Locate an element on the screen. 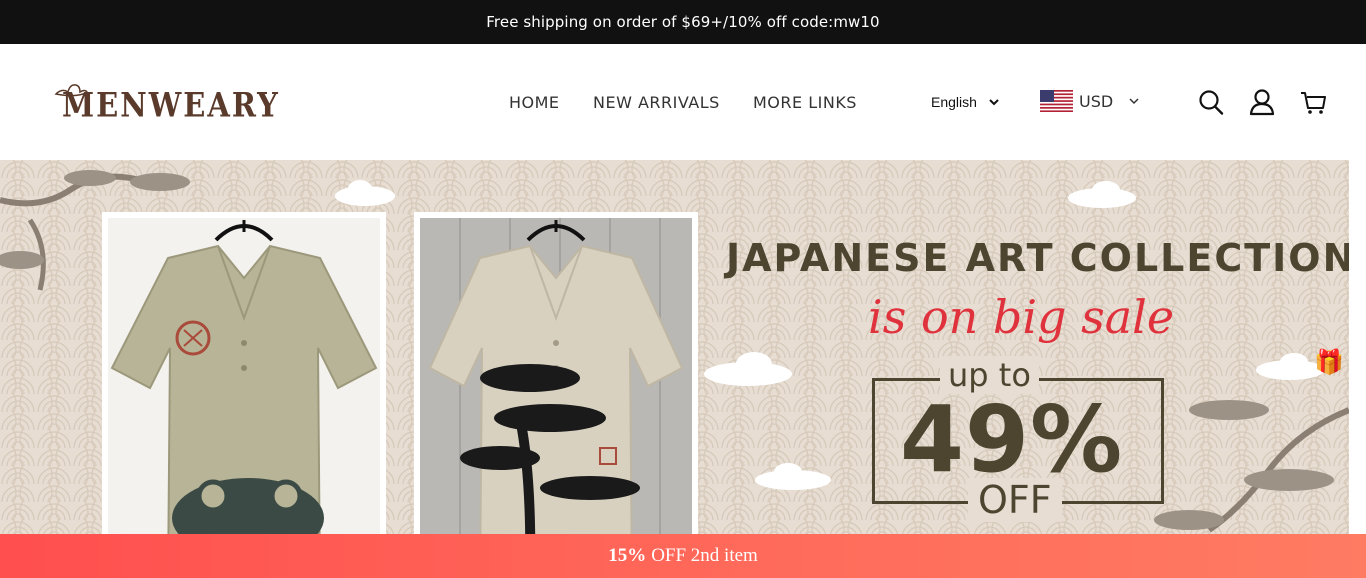  product-image-pine-shirt is located at coordinates (556, 395).